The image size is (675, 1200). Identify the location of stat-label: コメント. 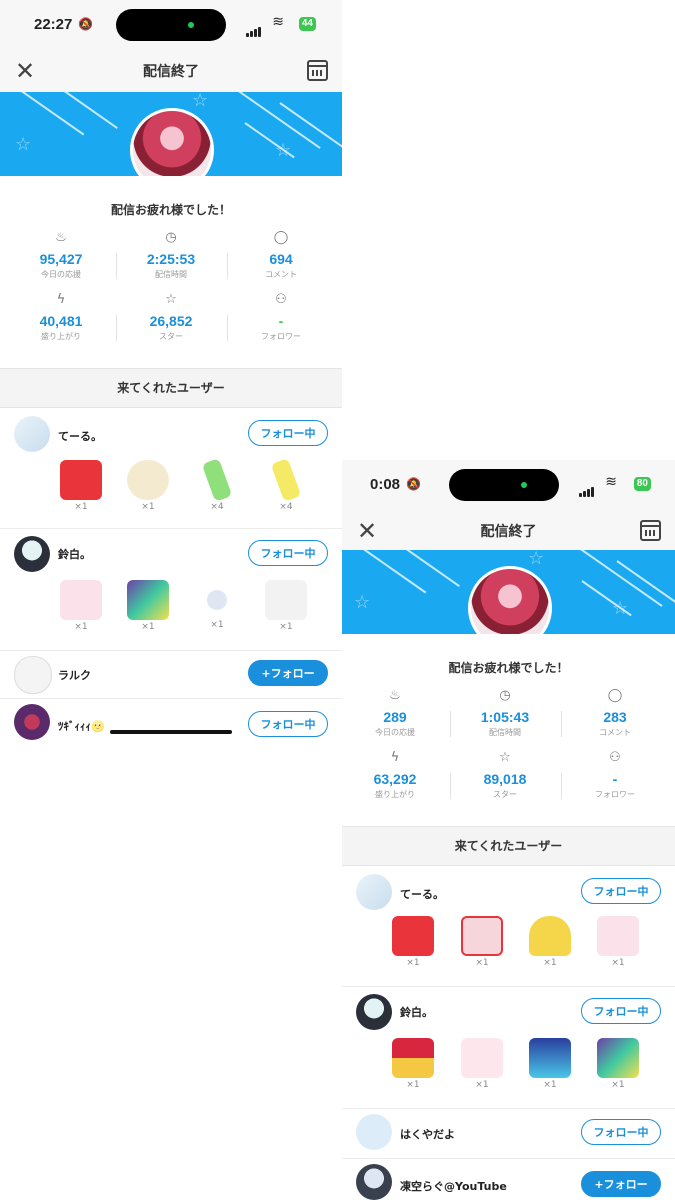
(281, 274).